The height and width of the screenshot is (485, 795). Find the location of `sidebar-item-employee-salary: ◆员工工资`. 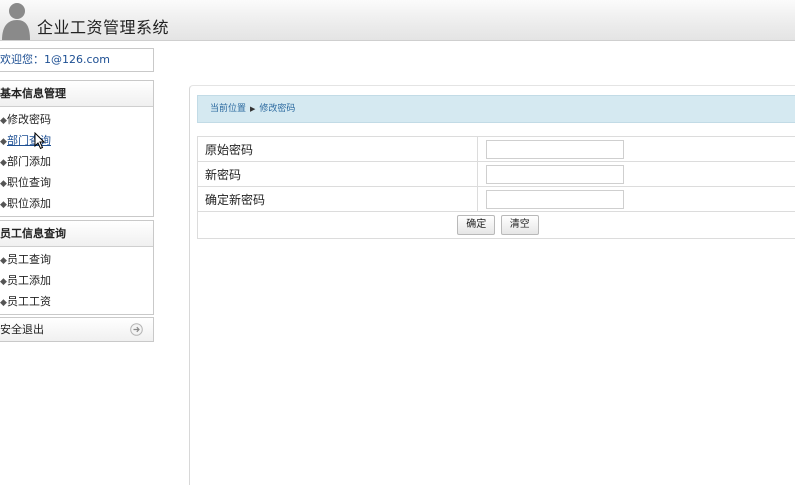

sidebar-item-employee-salary: ◆员工工资 is located at coordinates (76, 301).